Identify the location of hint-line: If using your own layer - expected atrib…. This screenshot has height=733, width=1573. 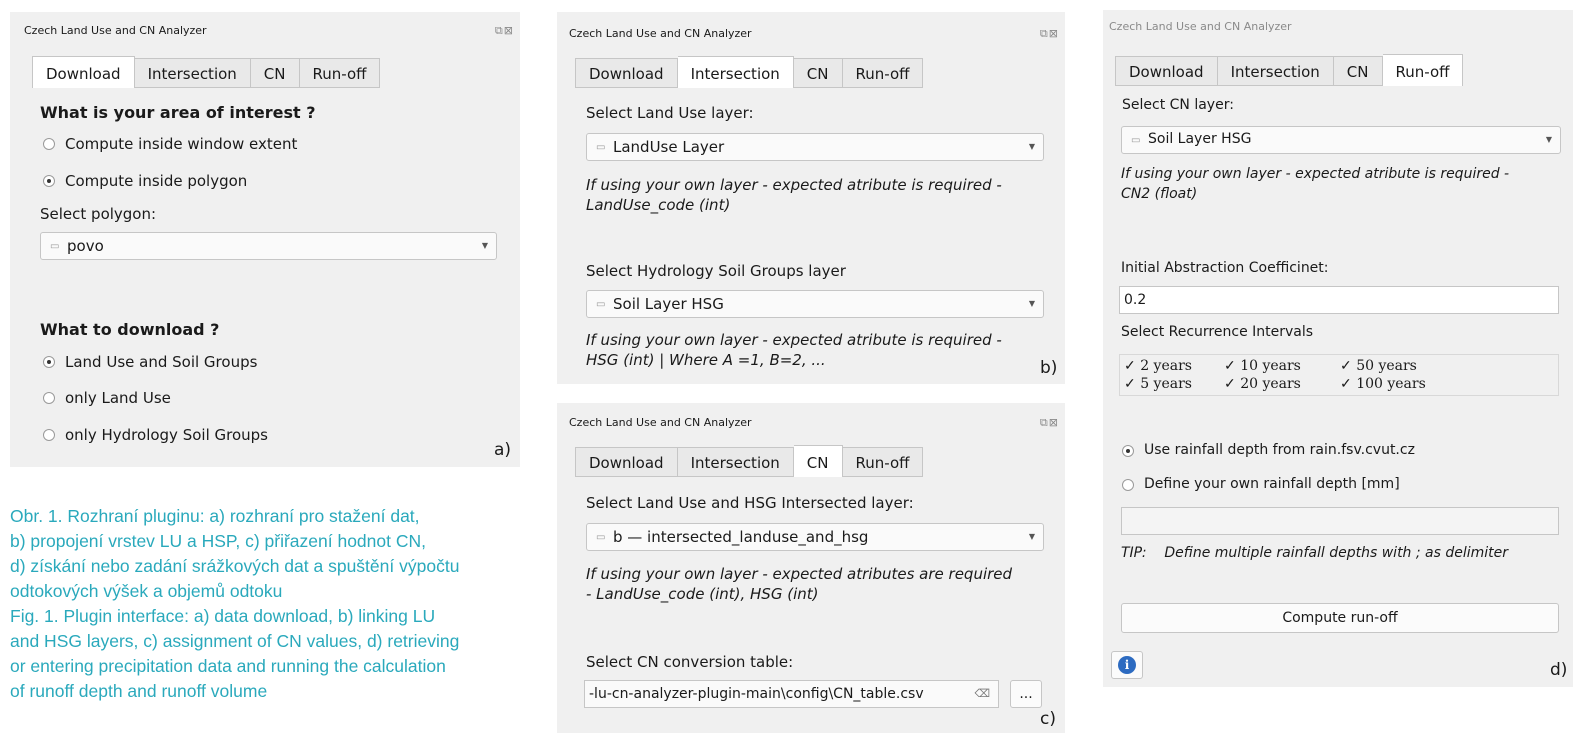
(794, 340).